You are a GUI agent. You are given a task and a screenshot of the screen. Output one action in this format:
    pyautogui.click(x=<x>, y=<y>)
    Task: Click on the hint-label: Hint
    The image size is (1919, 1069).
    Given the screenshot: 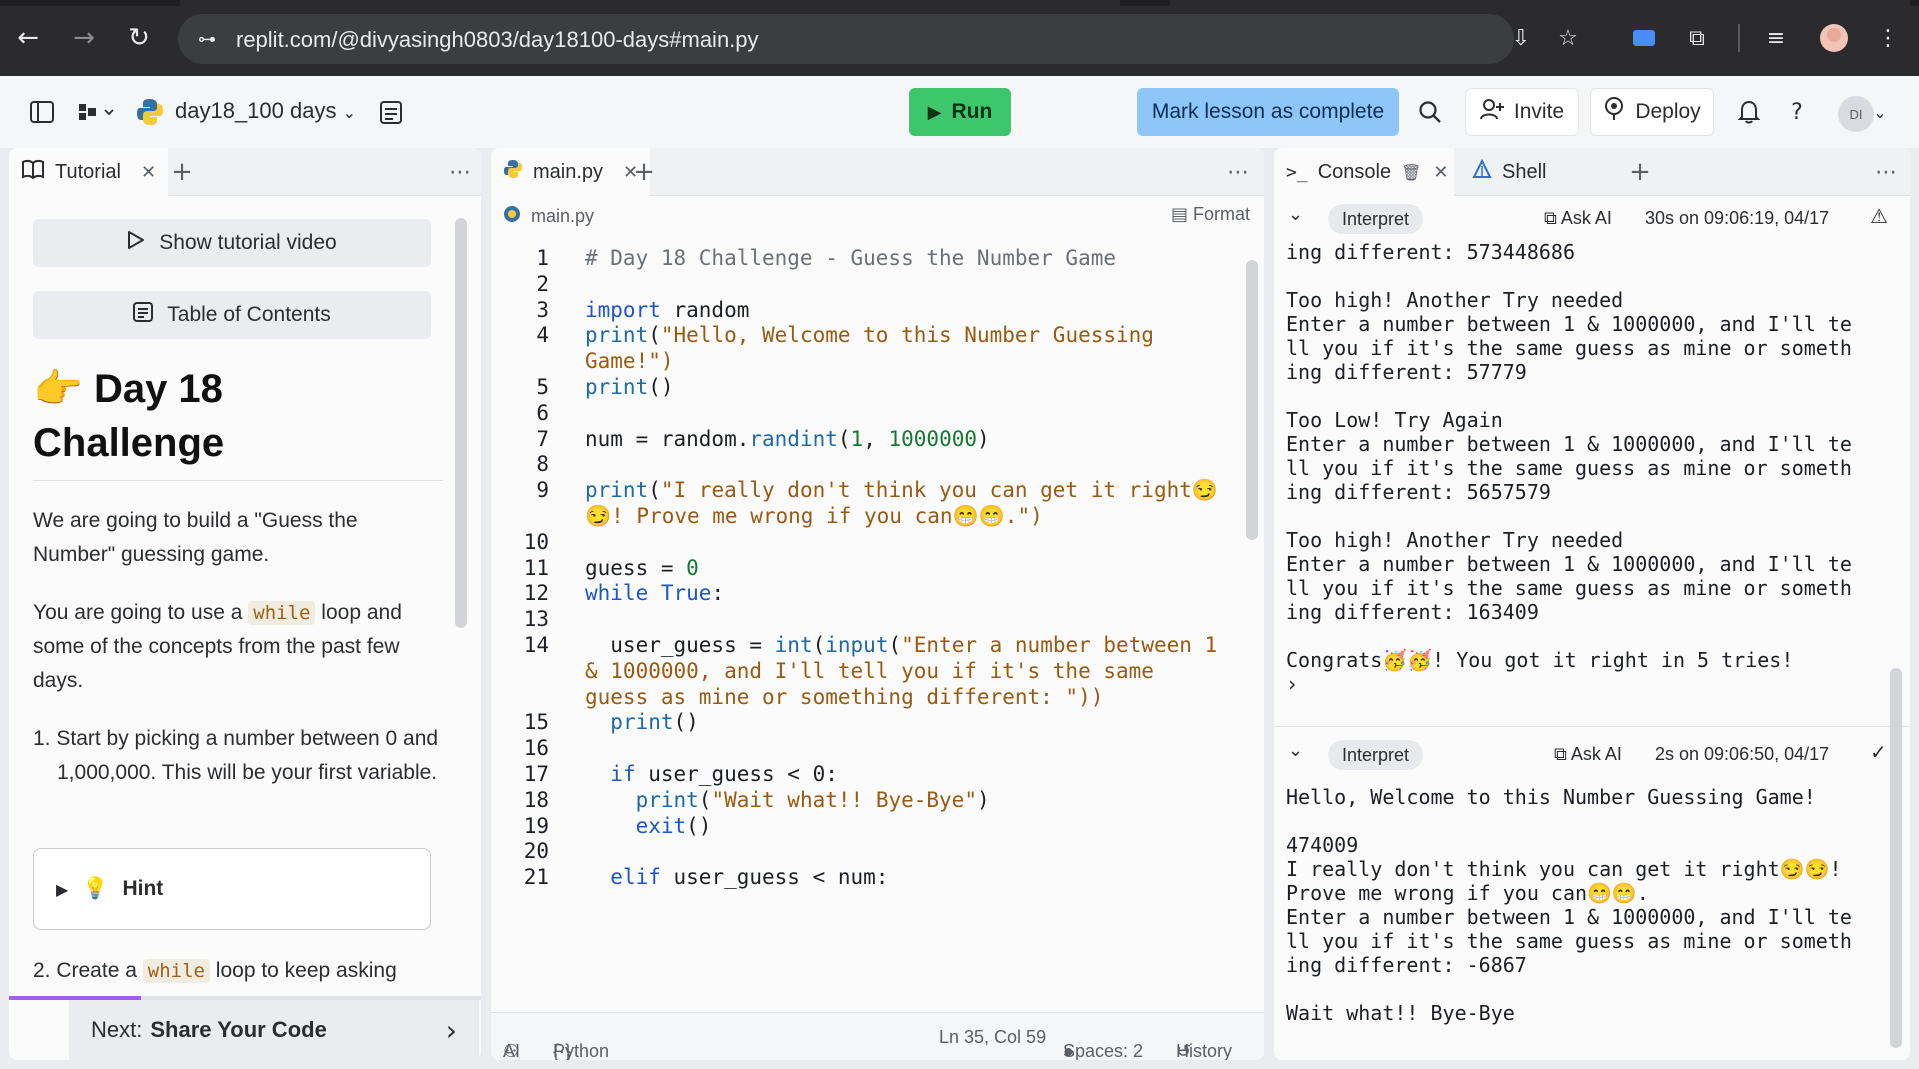 What is the action you would take?
    pyautogui.click(x=143, y=888)
    